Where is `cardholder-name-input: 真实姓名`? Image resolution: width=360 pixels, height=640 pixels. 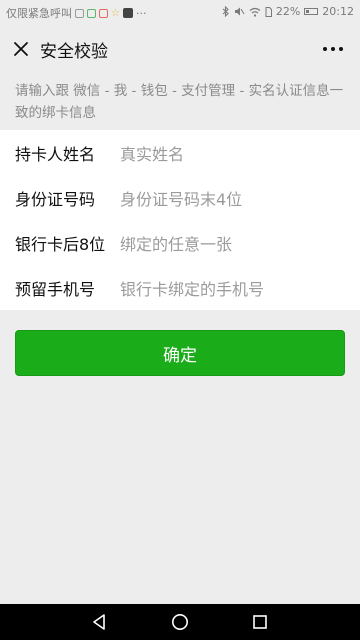
cardholder-name-input: 真实姓名 is located at coordinates (232, 153).